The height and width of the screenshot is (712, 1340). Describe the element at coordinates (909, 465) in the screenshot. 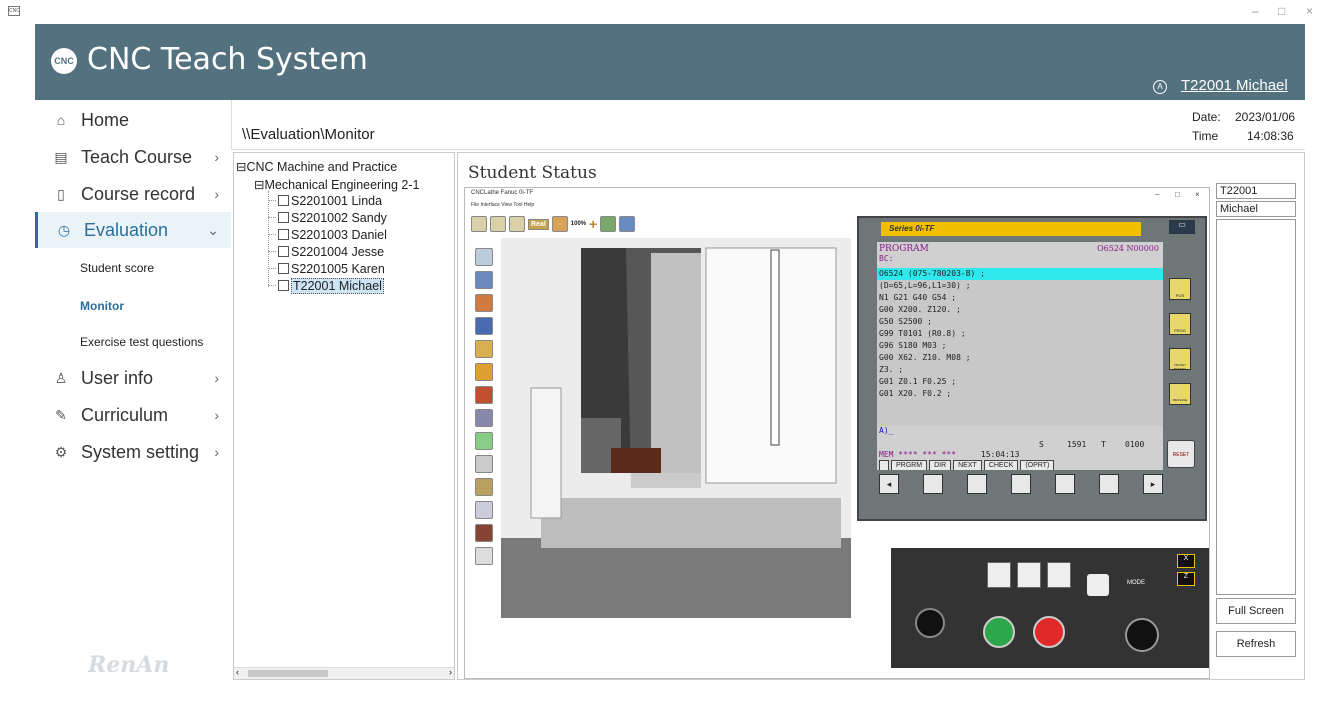

I see `softkey-prgrm: PRGRM` at that location.